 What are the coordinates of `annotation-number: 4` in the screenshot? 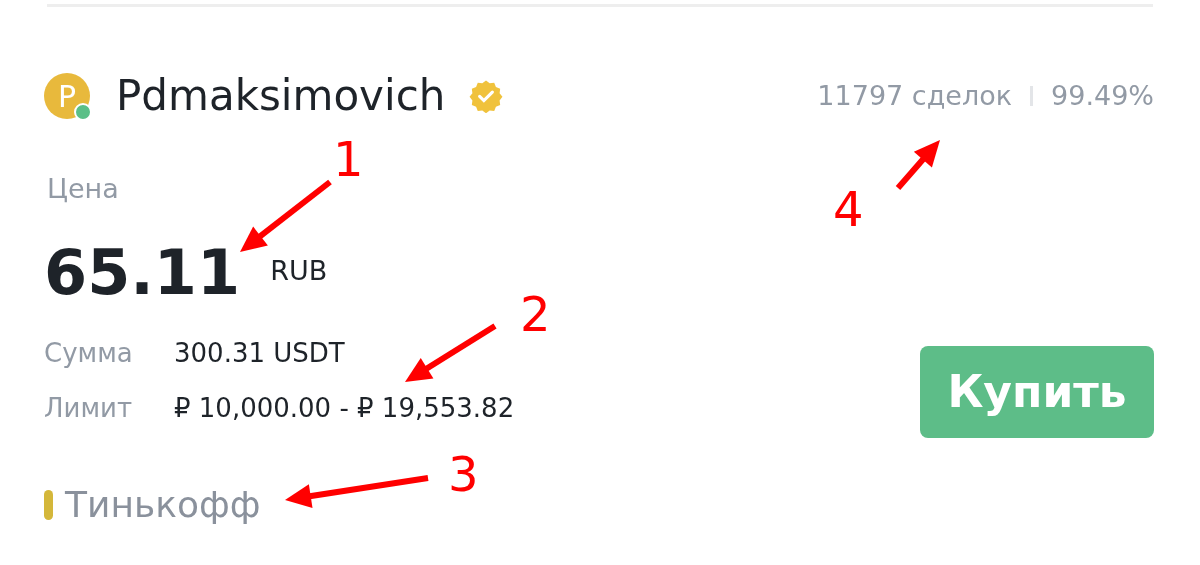 It's located at (848, 209).